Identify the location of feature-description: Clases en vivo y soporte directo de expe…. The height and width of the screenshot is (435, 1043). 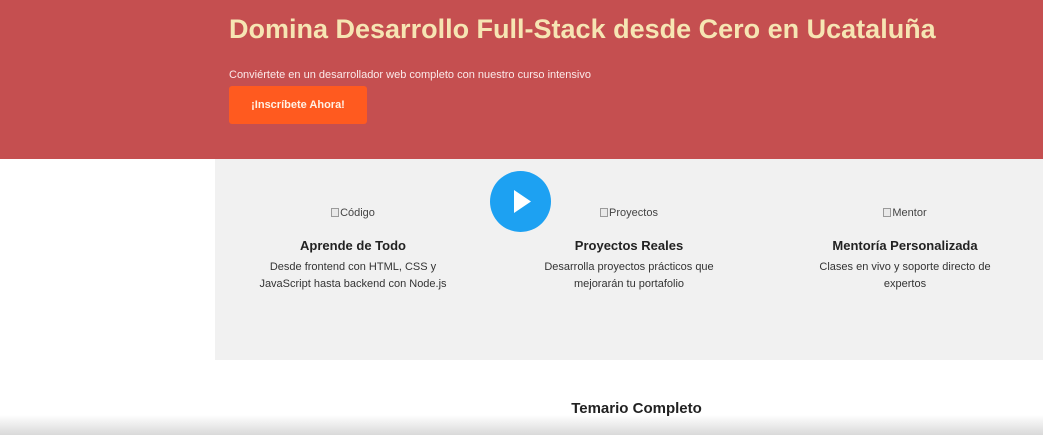
(905, 275).